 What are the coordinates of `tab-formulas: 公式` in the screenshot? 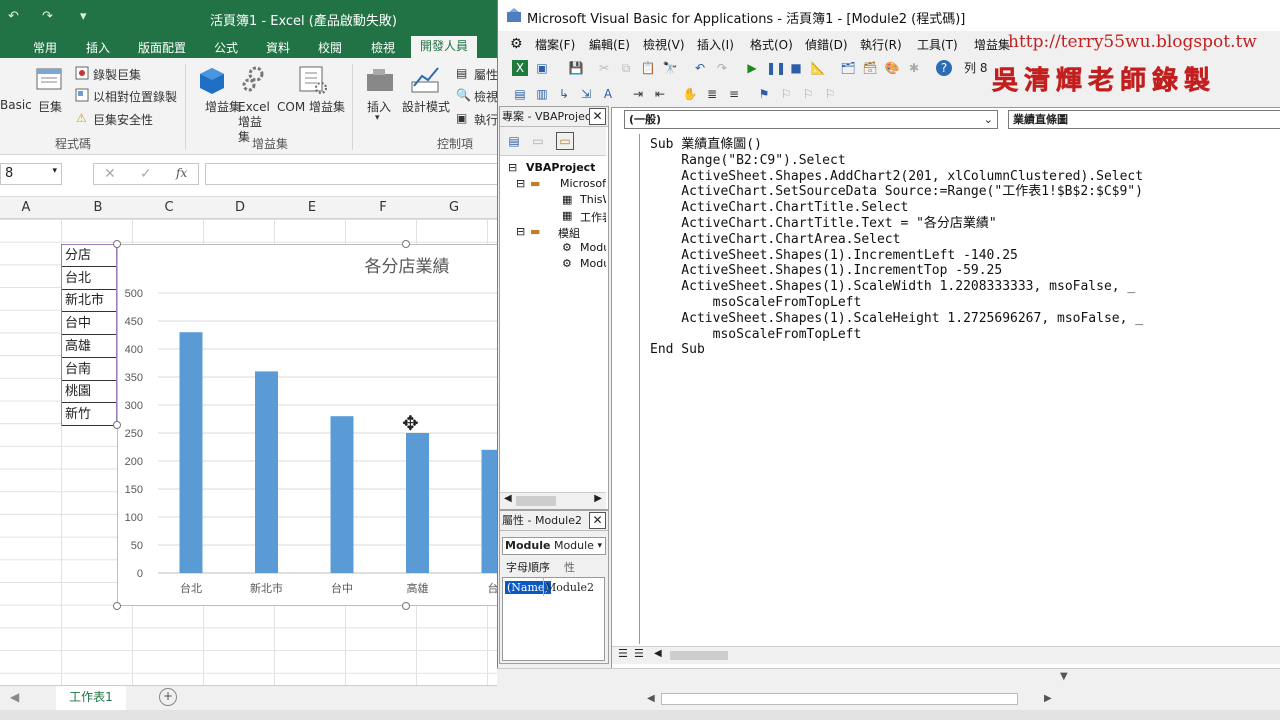 It's located at (226, 47).